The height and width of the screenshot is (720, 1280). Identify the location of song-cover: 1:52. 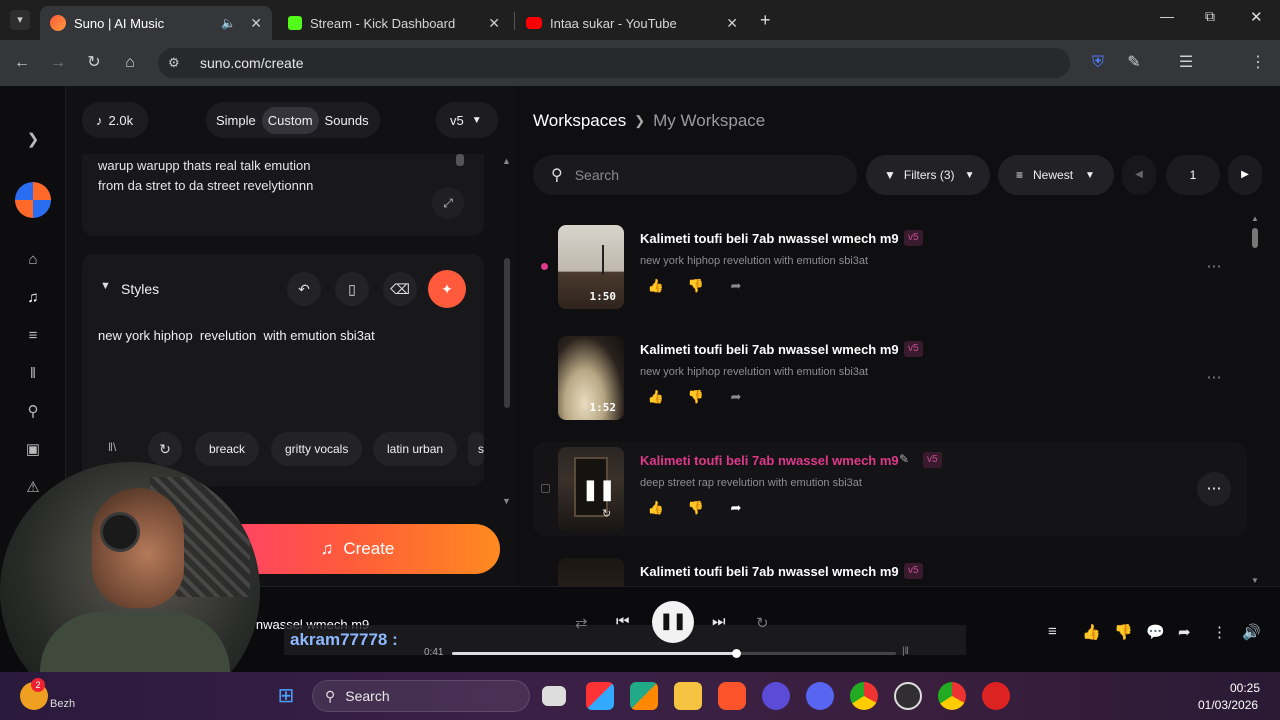
(591, 378).